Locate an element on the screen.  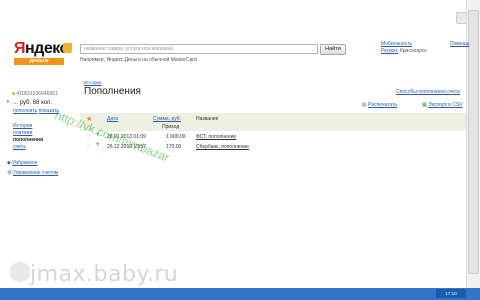
export-csv-link: Экспорт в CSV is located at coordinates (445, 105).